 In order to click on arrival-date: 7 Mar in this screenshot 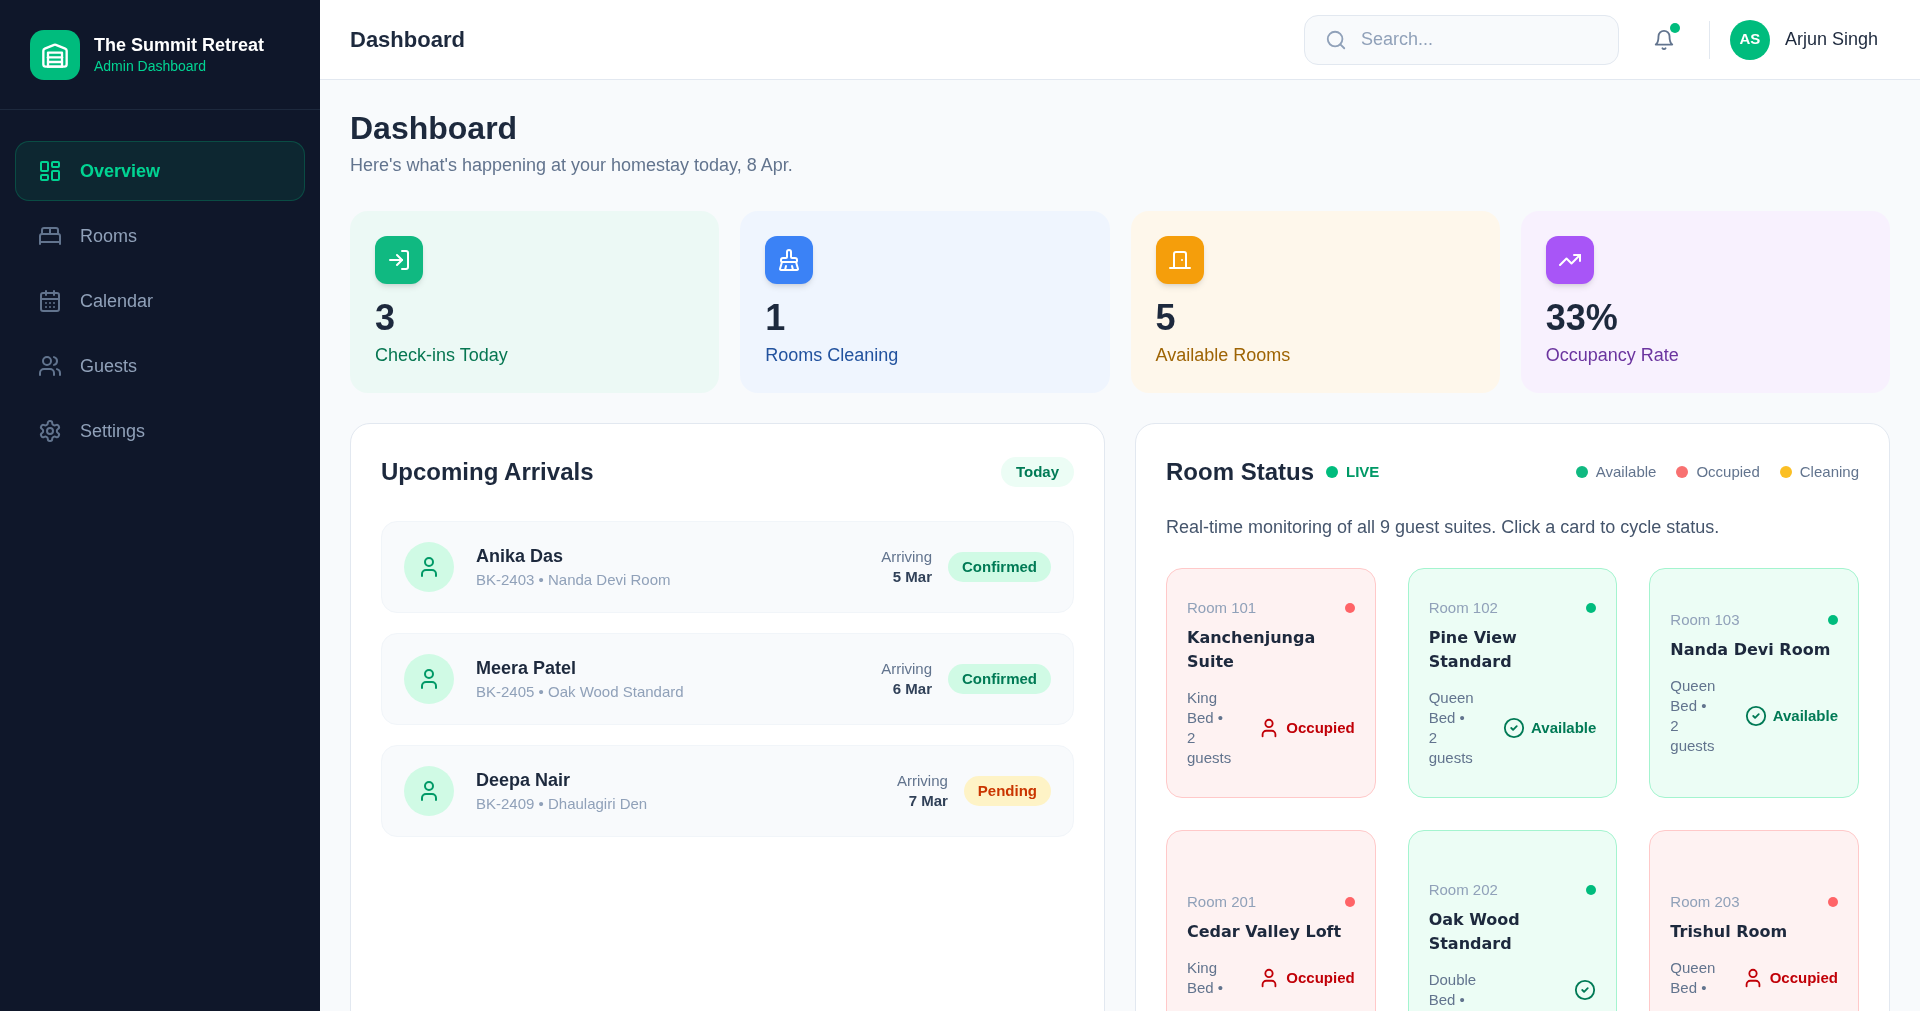, I will do `click(928, 801)`.